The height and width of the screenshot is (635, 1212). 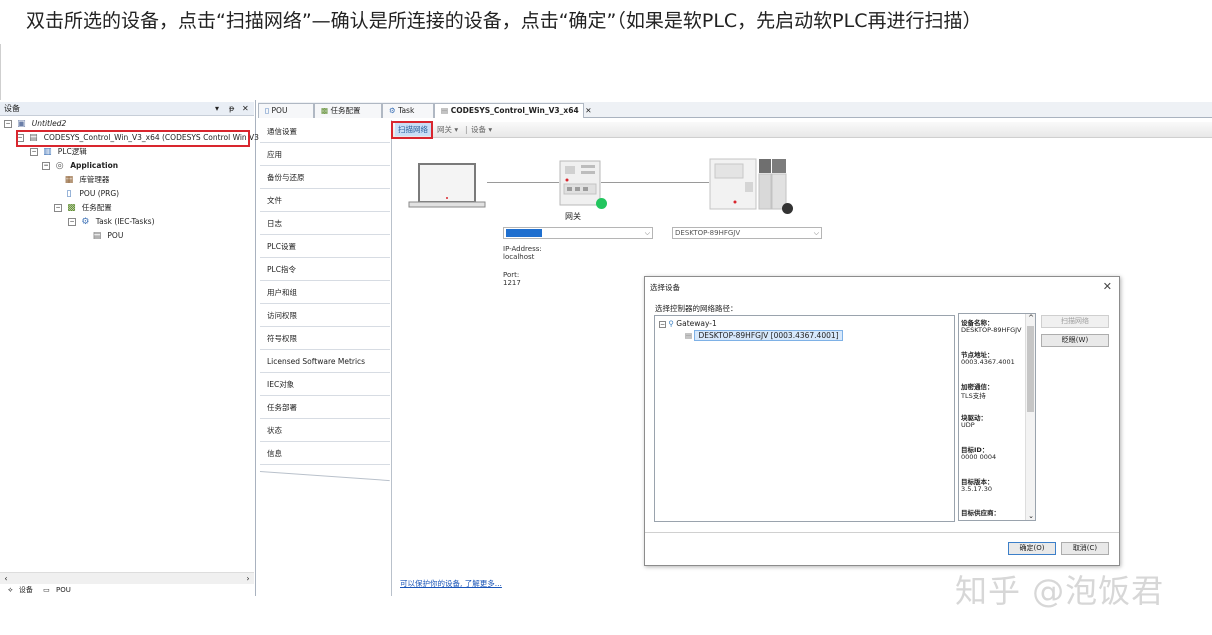 What do you see at coordinates (764, 336) in the screenshot?
I see `tree-item-selected-device: ▤ DESKTOP-89HFGJV [0003.4367.4001]` at bounding box center [764, 336].